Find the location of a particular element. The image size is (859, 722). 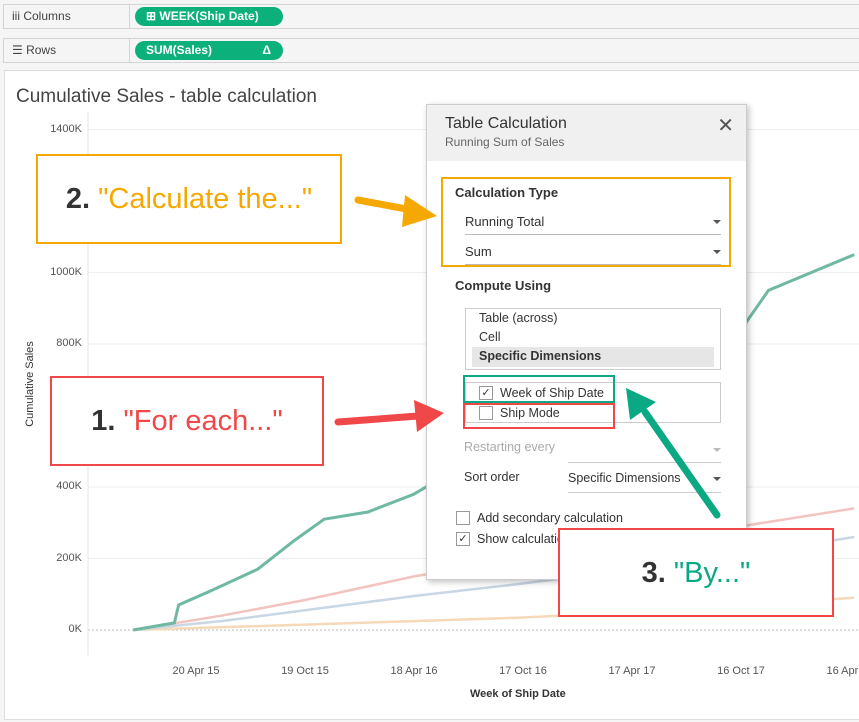

compute-using-label: Compute Using is located at coordinates (503, 285).